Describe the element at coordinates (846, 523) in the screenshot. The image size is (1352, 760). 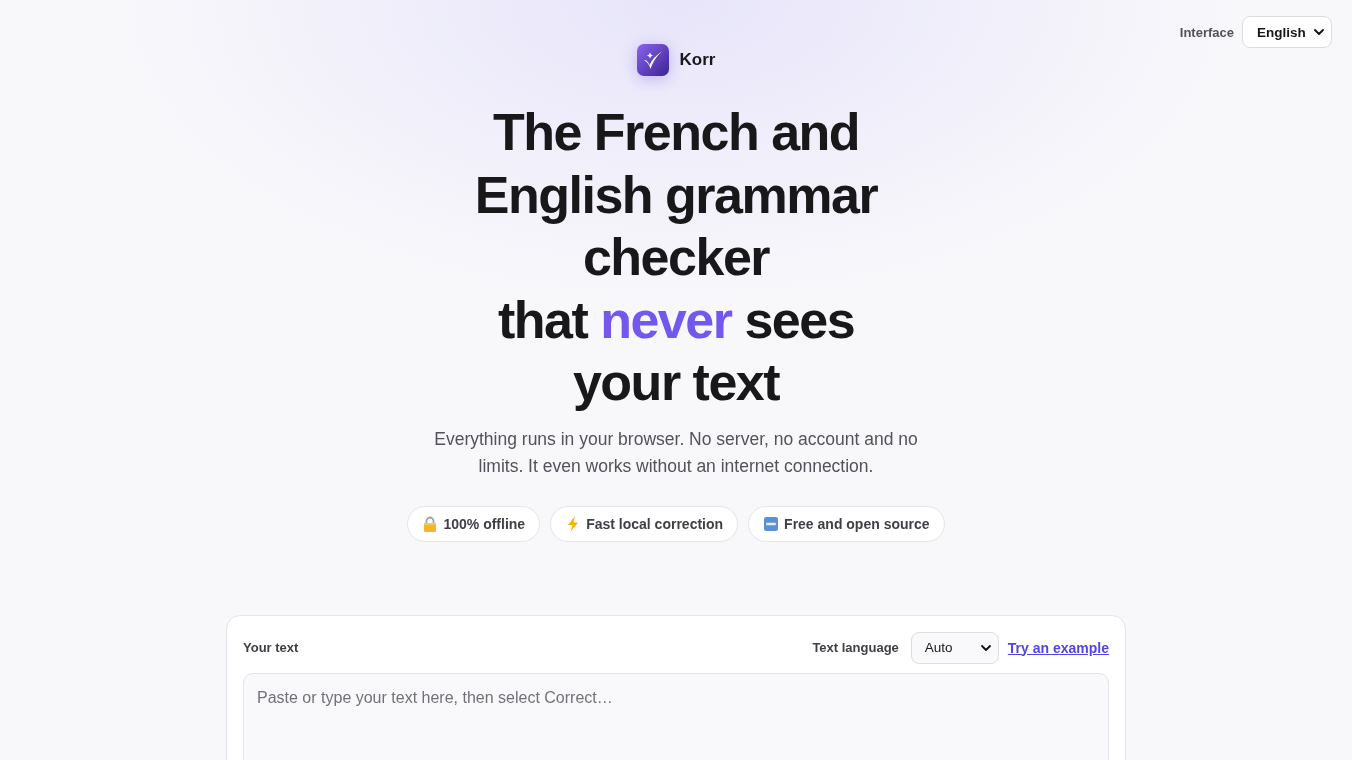
I see `feature-badge: Free and open source` at that location.